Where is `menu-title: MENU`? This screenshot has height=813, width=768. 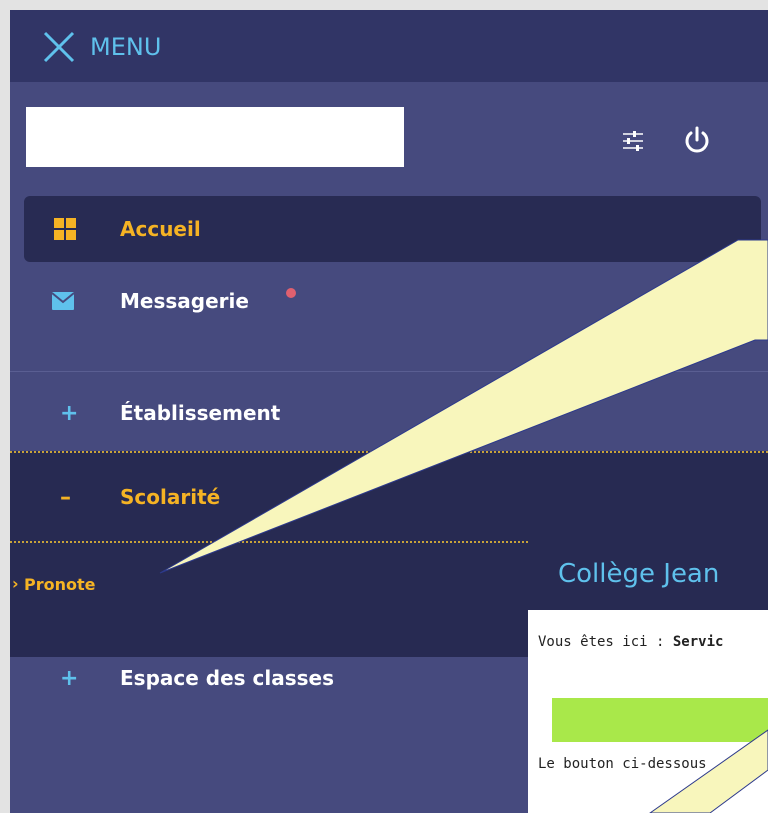 menu-title: MENU is located at coordinates (125, 47).